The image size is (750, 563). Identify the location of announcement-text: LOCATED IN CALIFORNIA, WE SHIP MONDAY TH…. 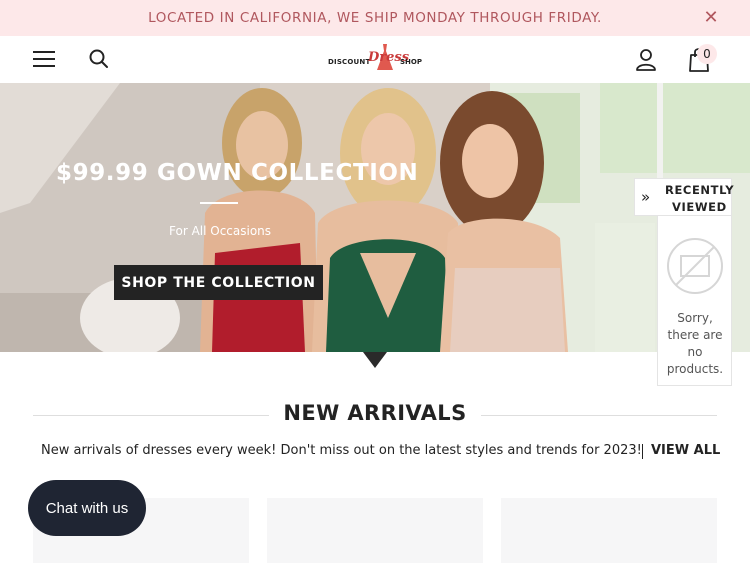
(375, 18).